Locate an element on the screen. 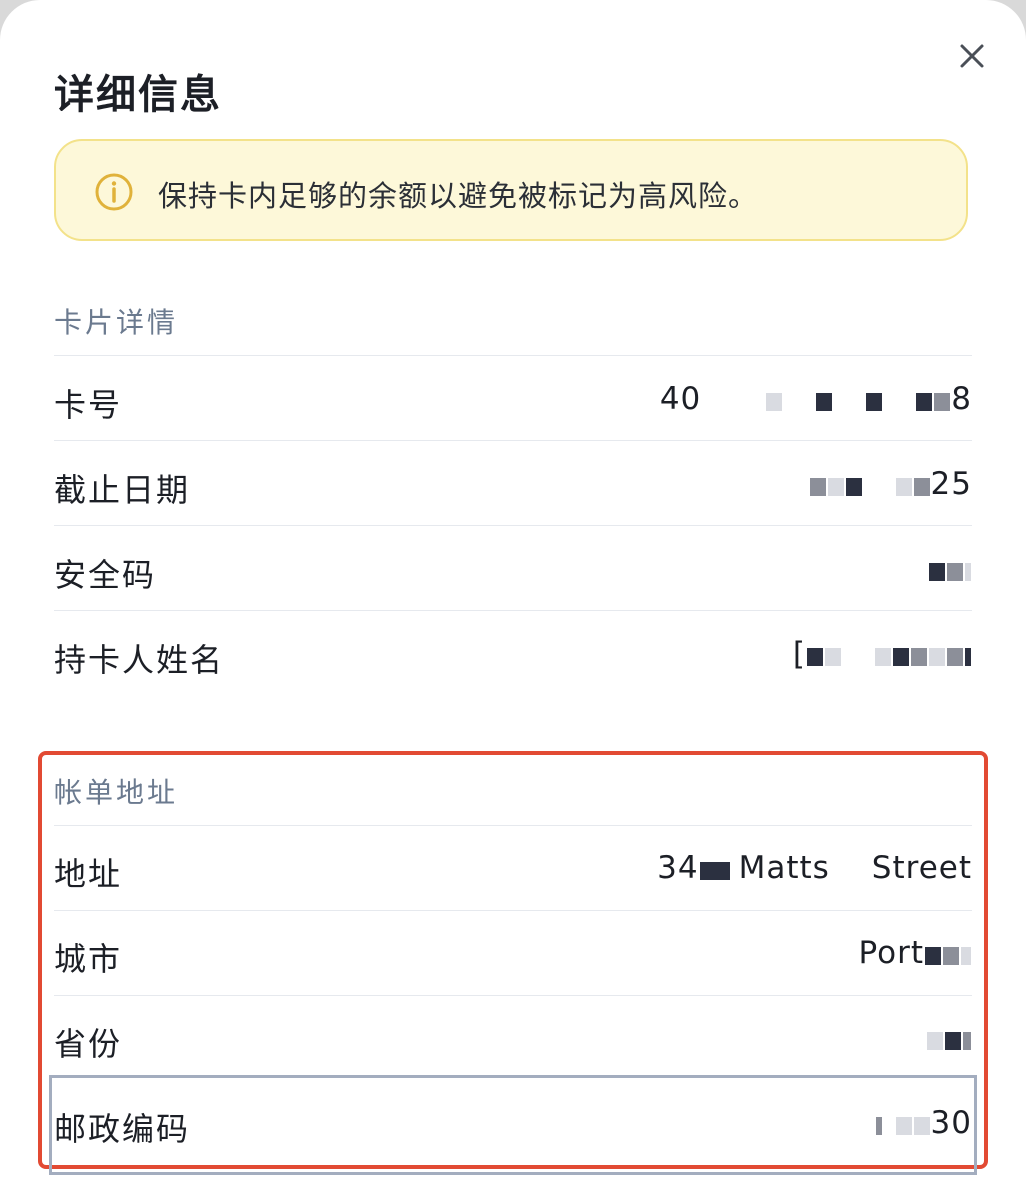 This screenshot has height=1200, width=1026. postal-code-value: 30 is located at coordinates (923, 1124).